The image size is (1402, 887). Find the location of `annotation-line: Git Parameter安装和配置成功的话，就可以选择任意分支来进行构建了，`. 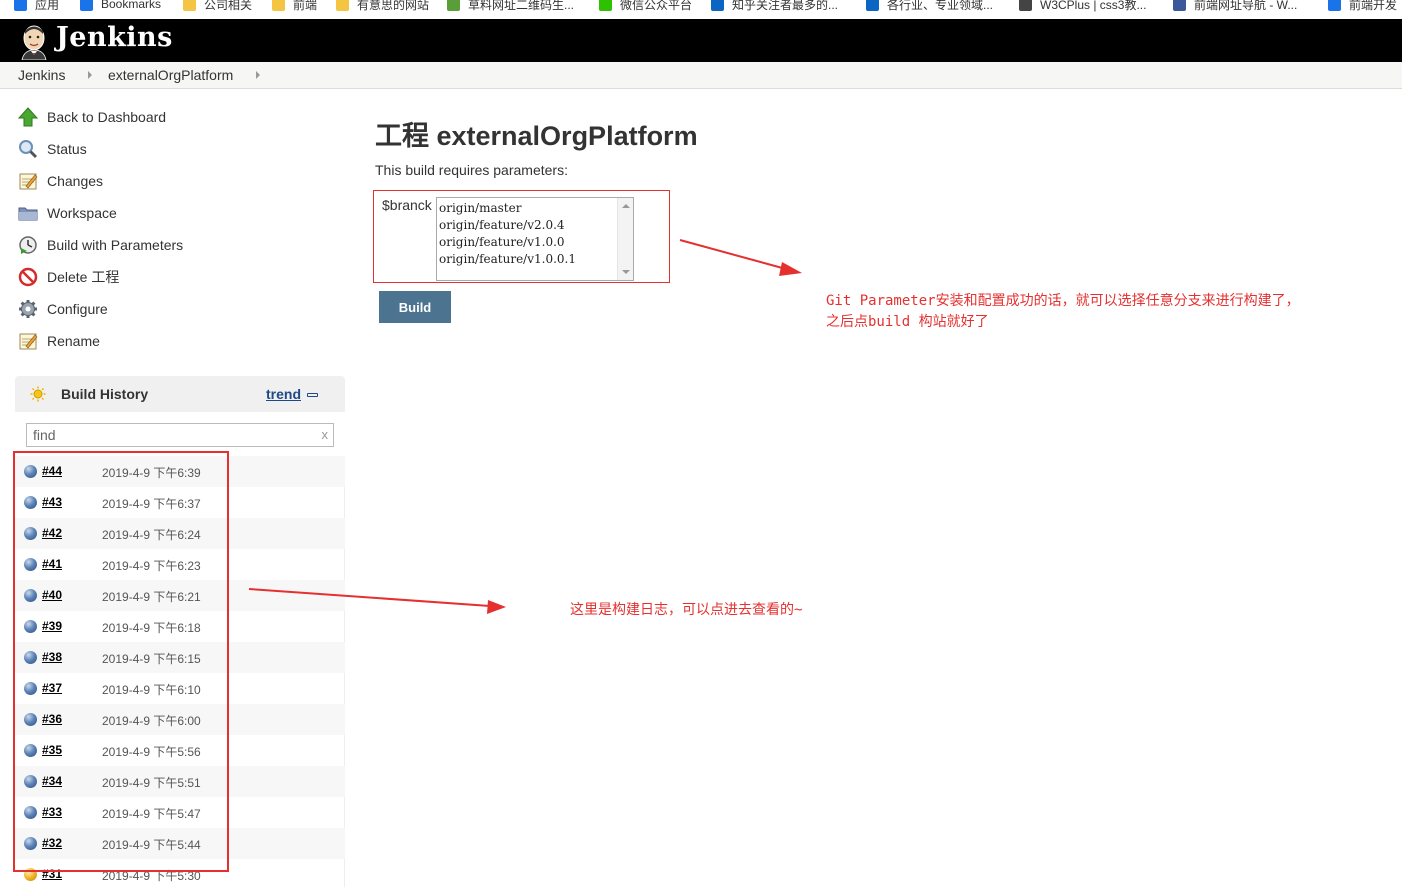

annotation-line: Git Parameter安装和配置成功的话，就可以选择任意分支来进行构建了， is located at coordinates (1063, 301).